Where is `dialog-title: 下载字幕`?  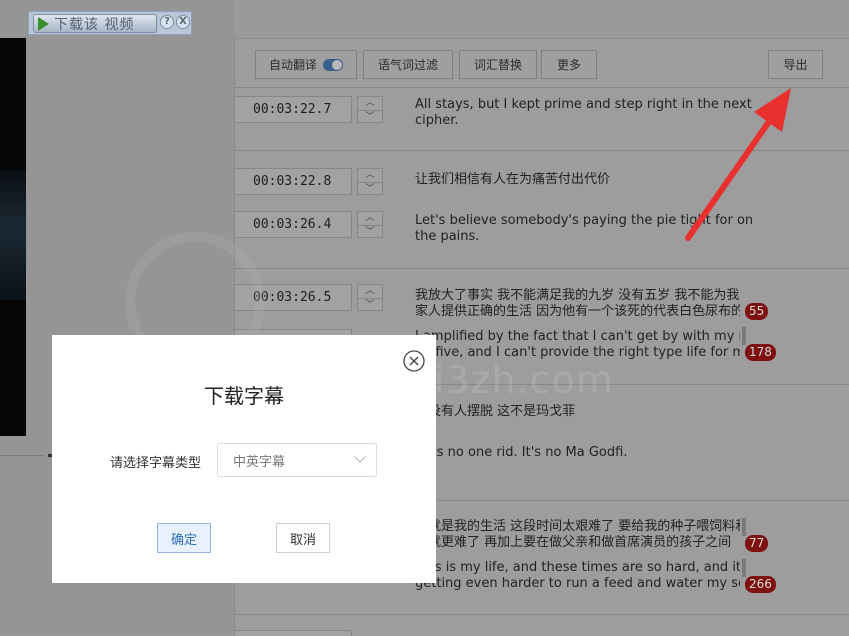
dialog-title: 下载字幕 is located at coordinates (244, 396).